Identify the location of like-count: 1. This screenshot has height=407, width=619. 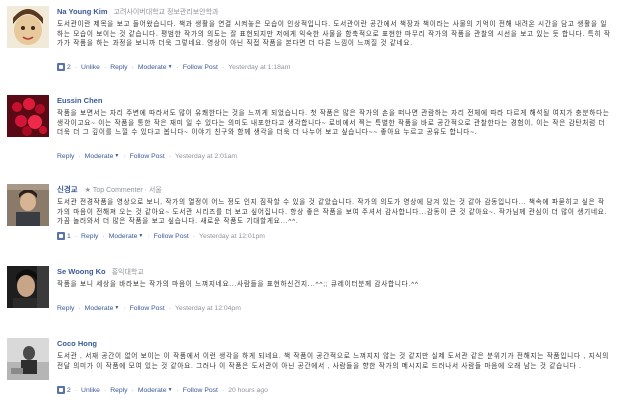
(69, 236).